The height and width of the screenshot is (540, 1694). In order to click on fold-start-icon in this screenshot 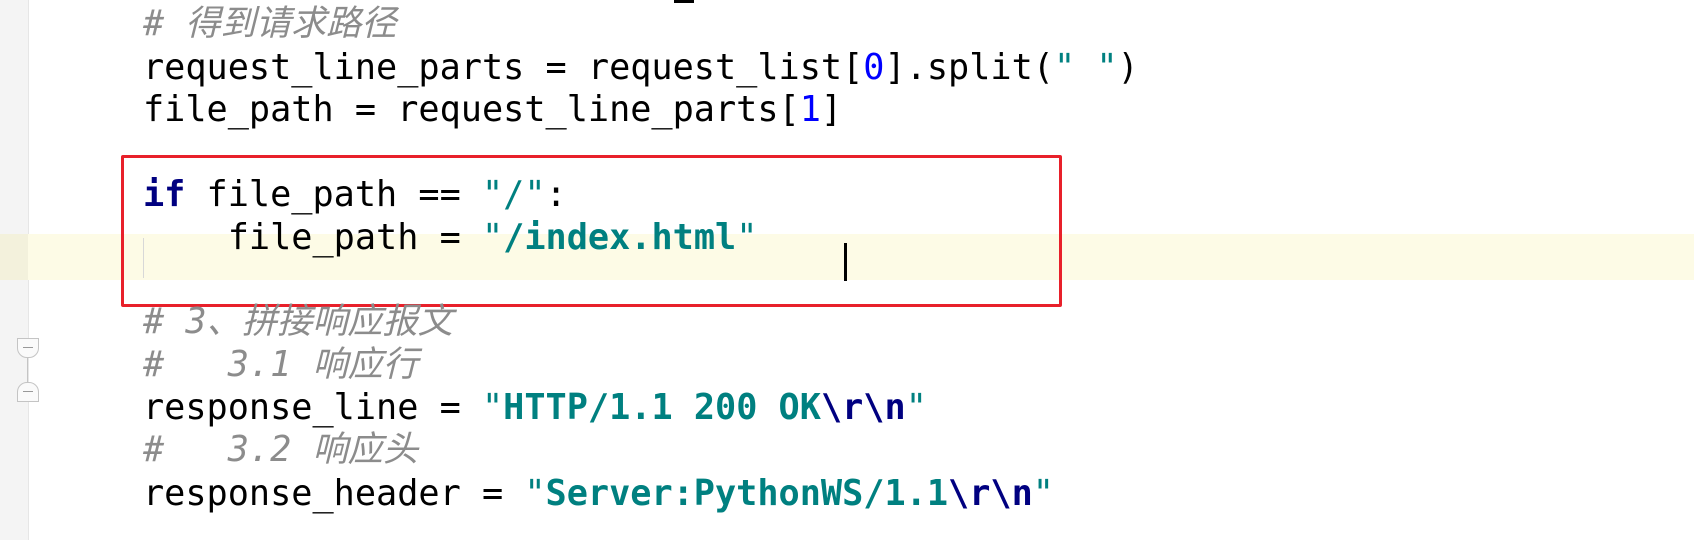, I will do `click(28, 348)`.